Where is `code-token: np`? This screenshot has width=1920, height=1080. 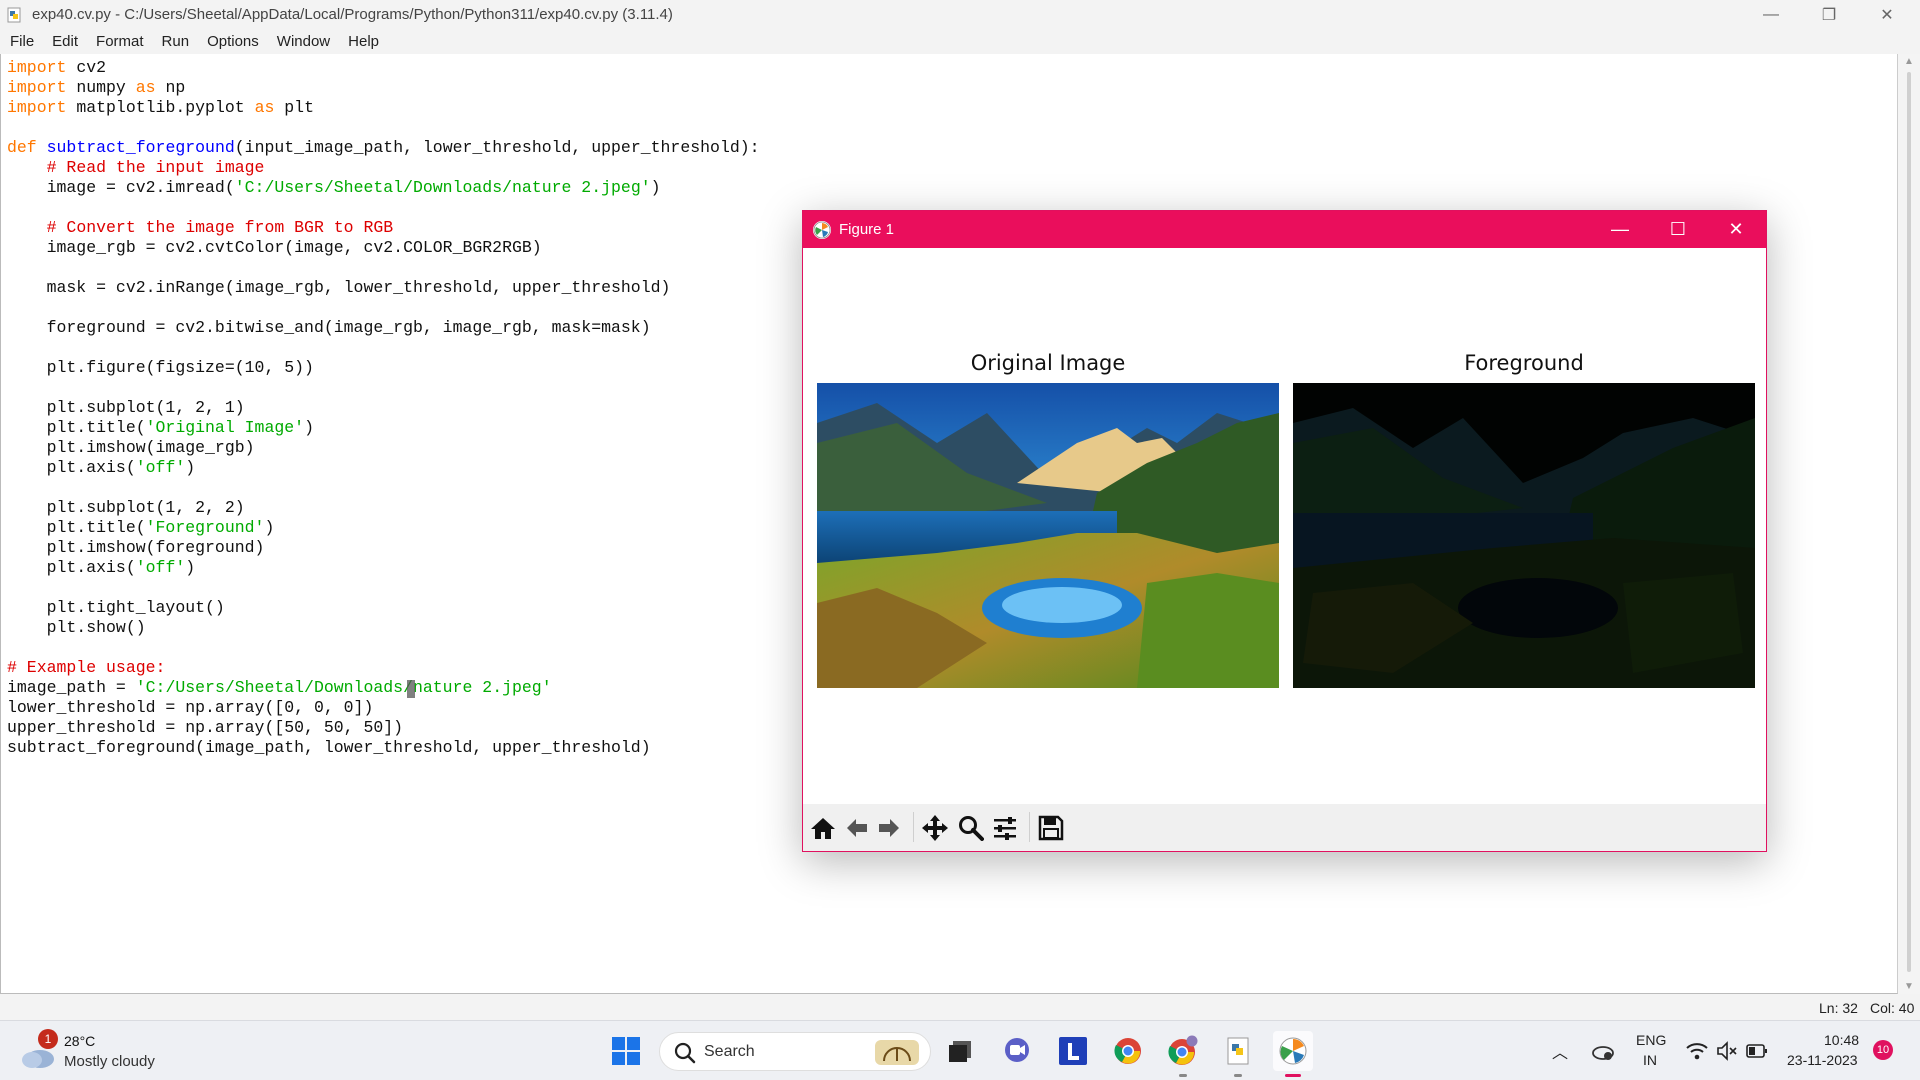 code-token: np is located at coordinates (170, 87).